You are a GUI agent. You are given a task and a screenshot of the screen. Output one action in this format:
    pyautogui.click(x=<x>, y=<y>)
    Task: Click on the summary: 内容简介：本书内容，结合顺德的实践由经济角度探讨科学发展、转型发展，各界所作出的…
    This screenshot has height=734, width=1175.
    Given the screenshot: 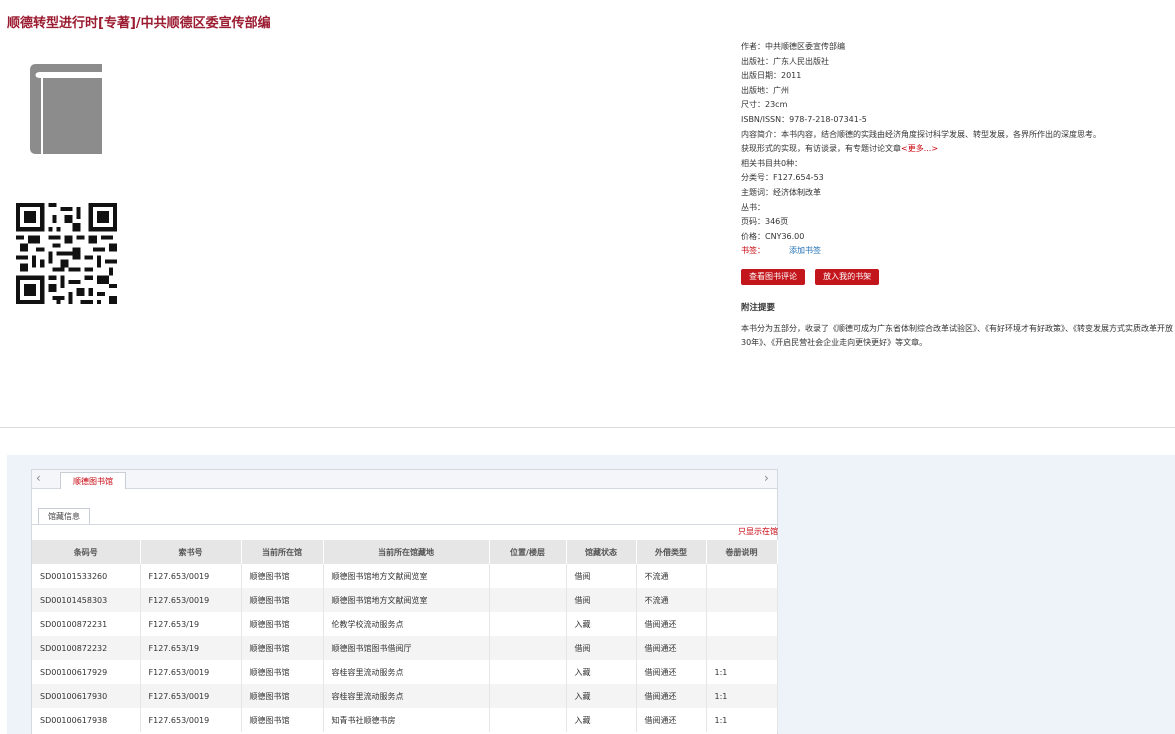 What is the action you would take?
    pyautogui.click(x=921, y=134)
    